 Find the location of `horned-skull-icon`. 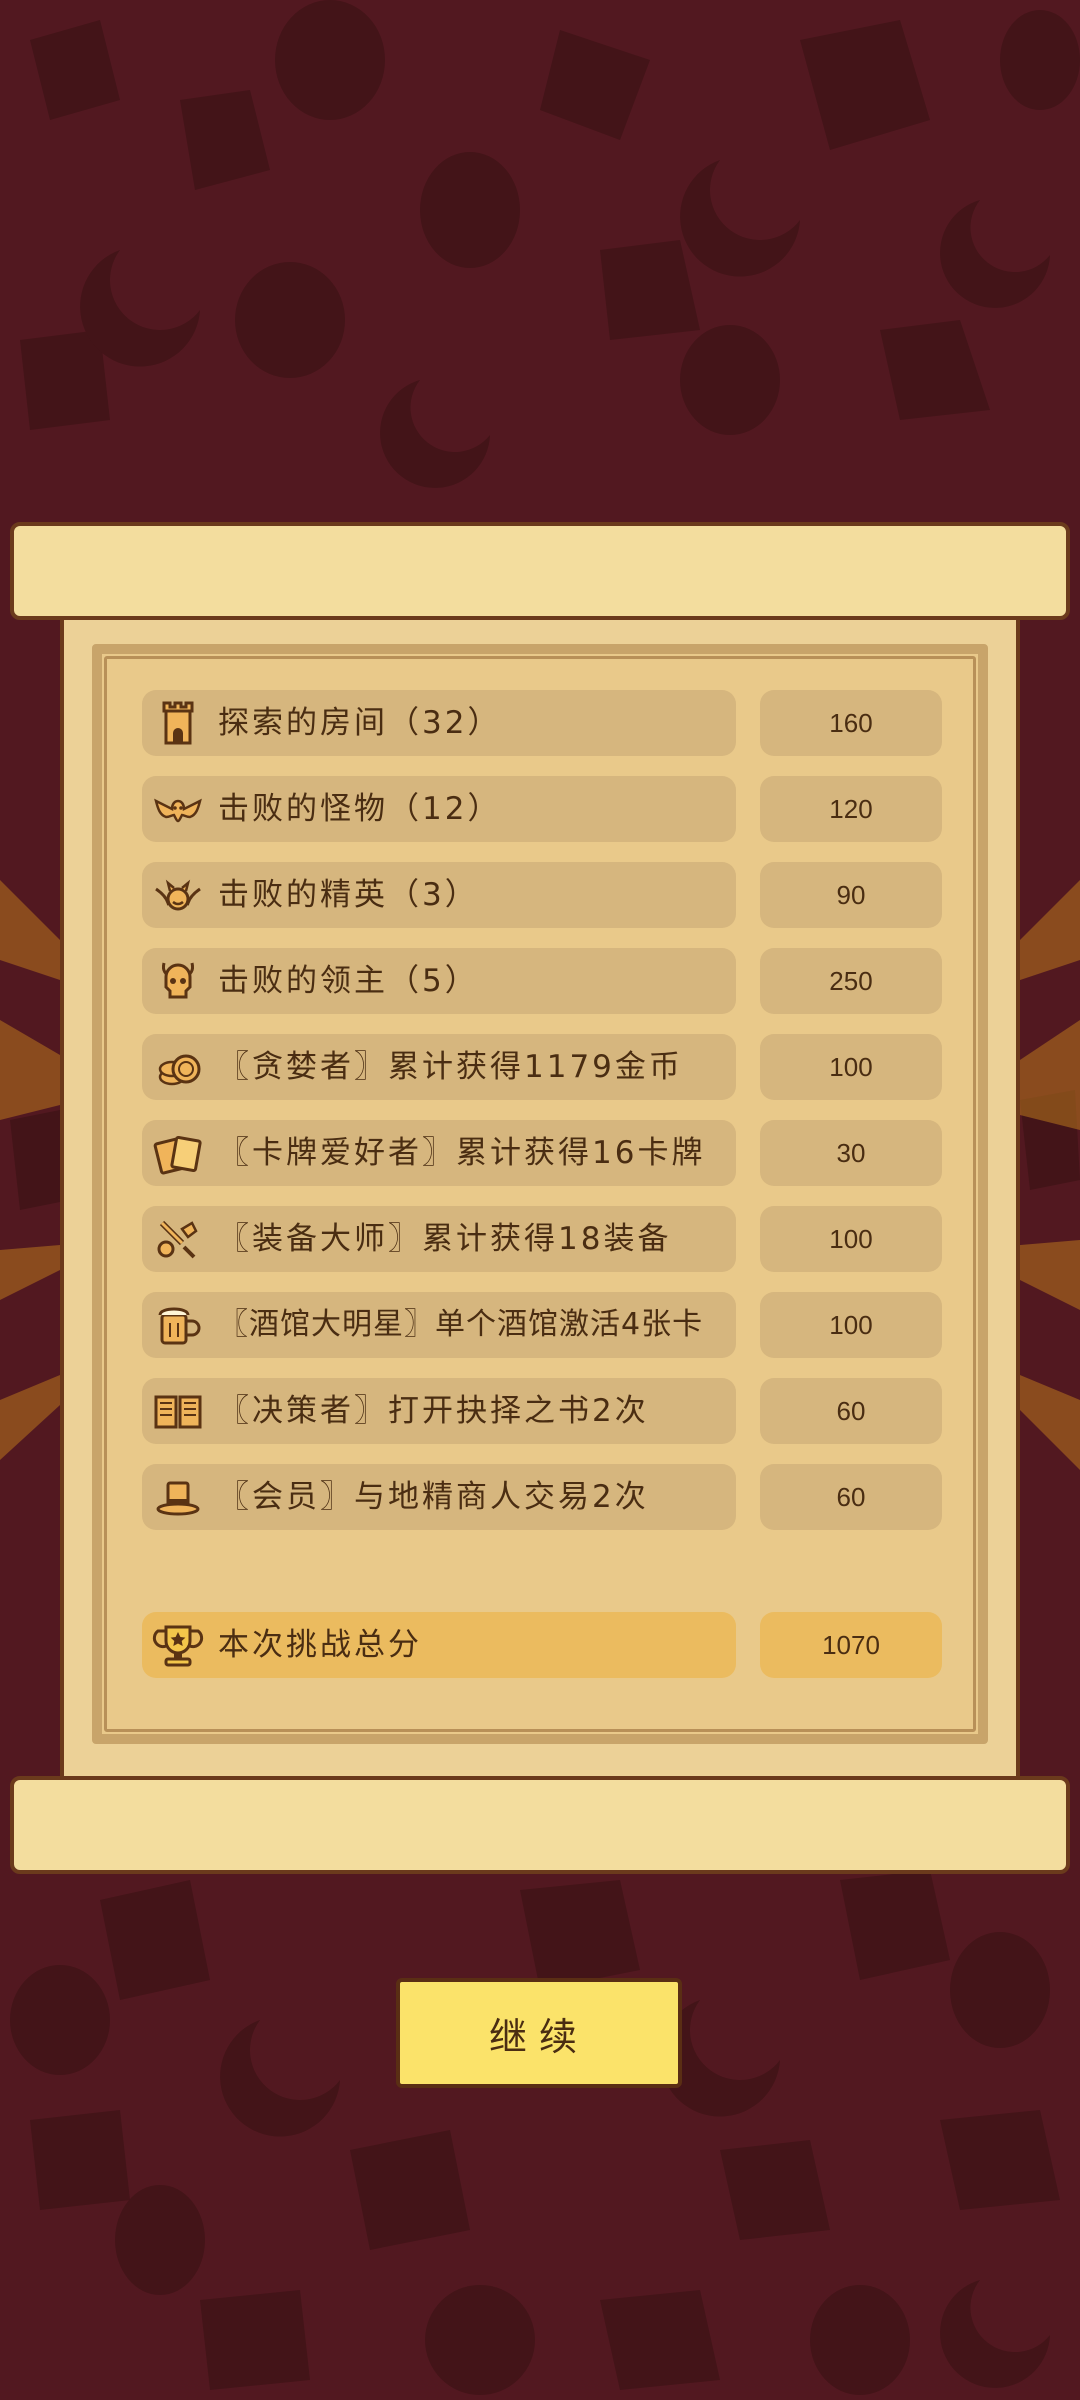

horned-skull-icon is located at coordinates (178, 980).